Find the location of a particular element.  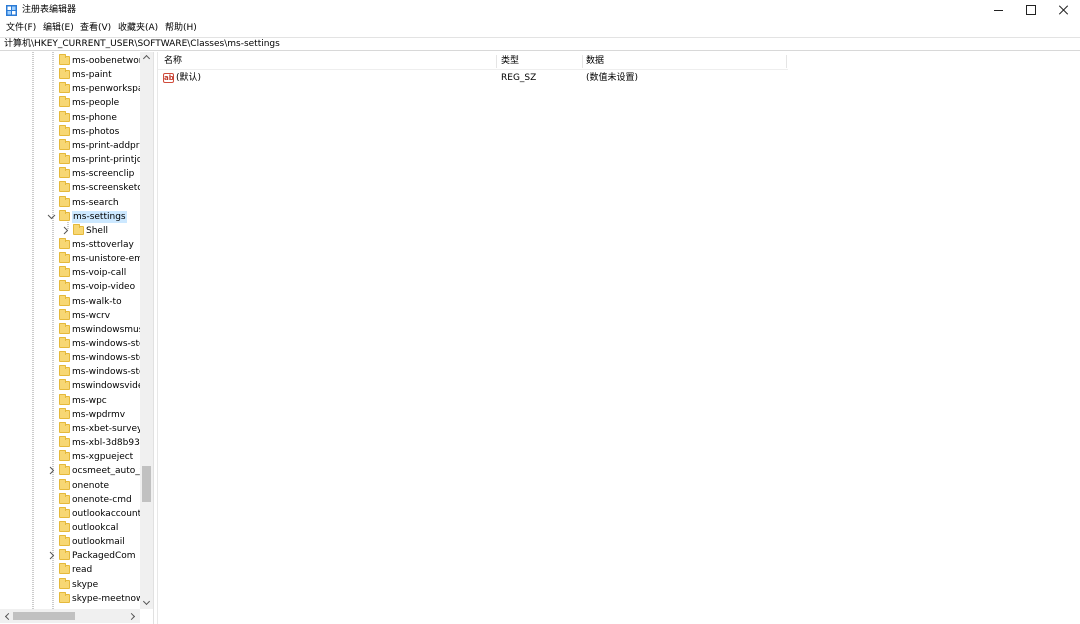

tree-item-label: ms-screenclip is located at coordinates (103, 174).